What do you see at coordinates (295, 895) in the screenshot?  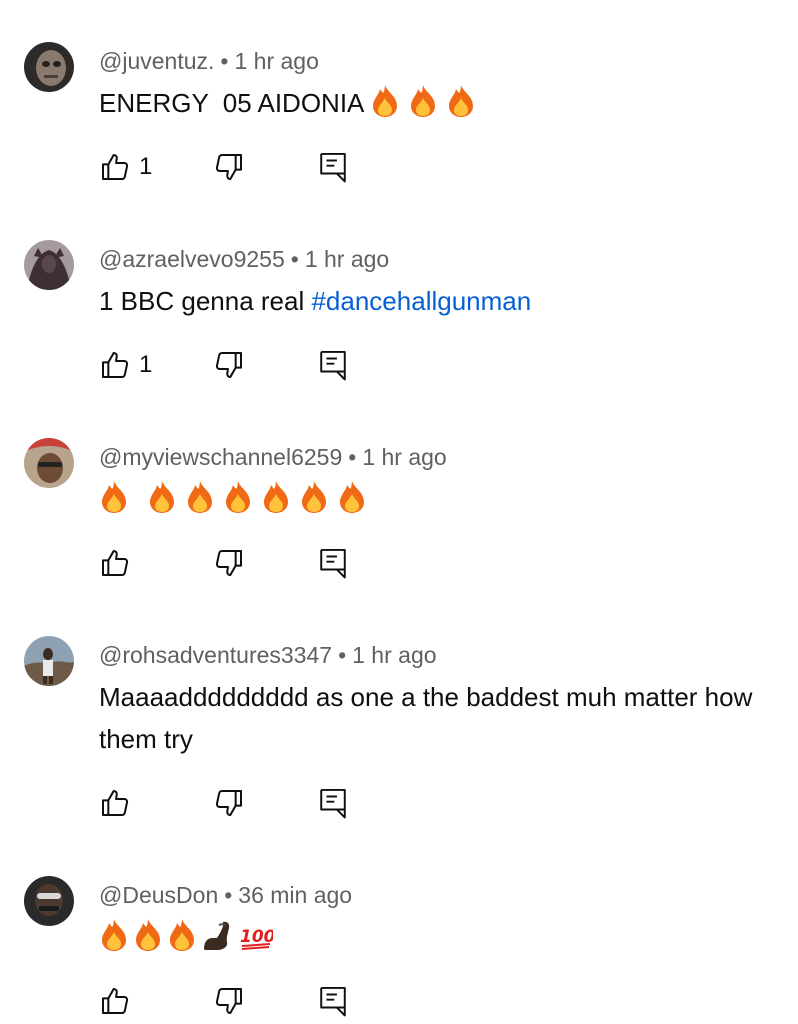 I see `comment-time: 36 min ago` at bounding box center [295, 895].